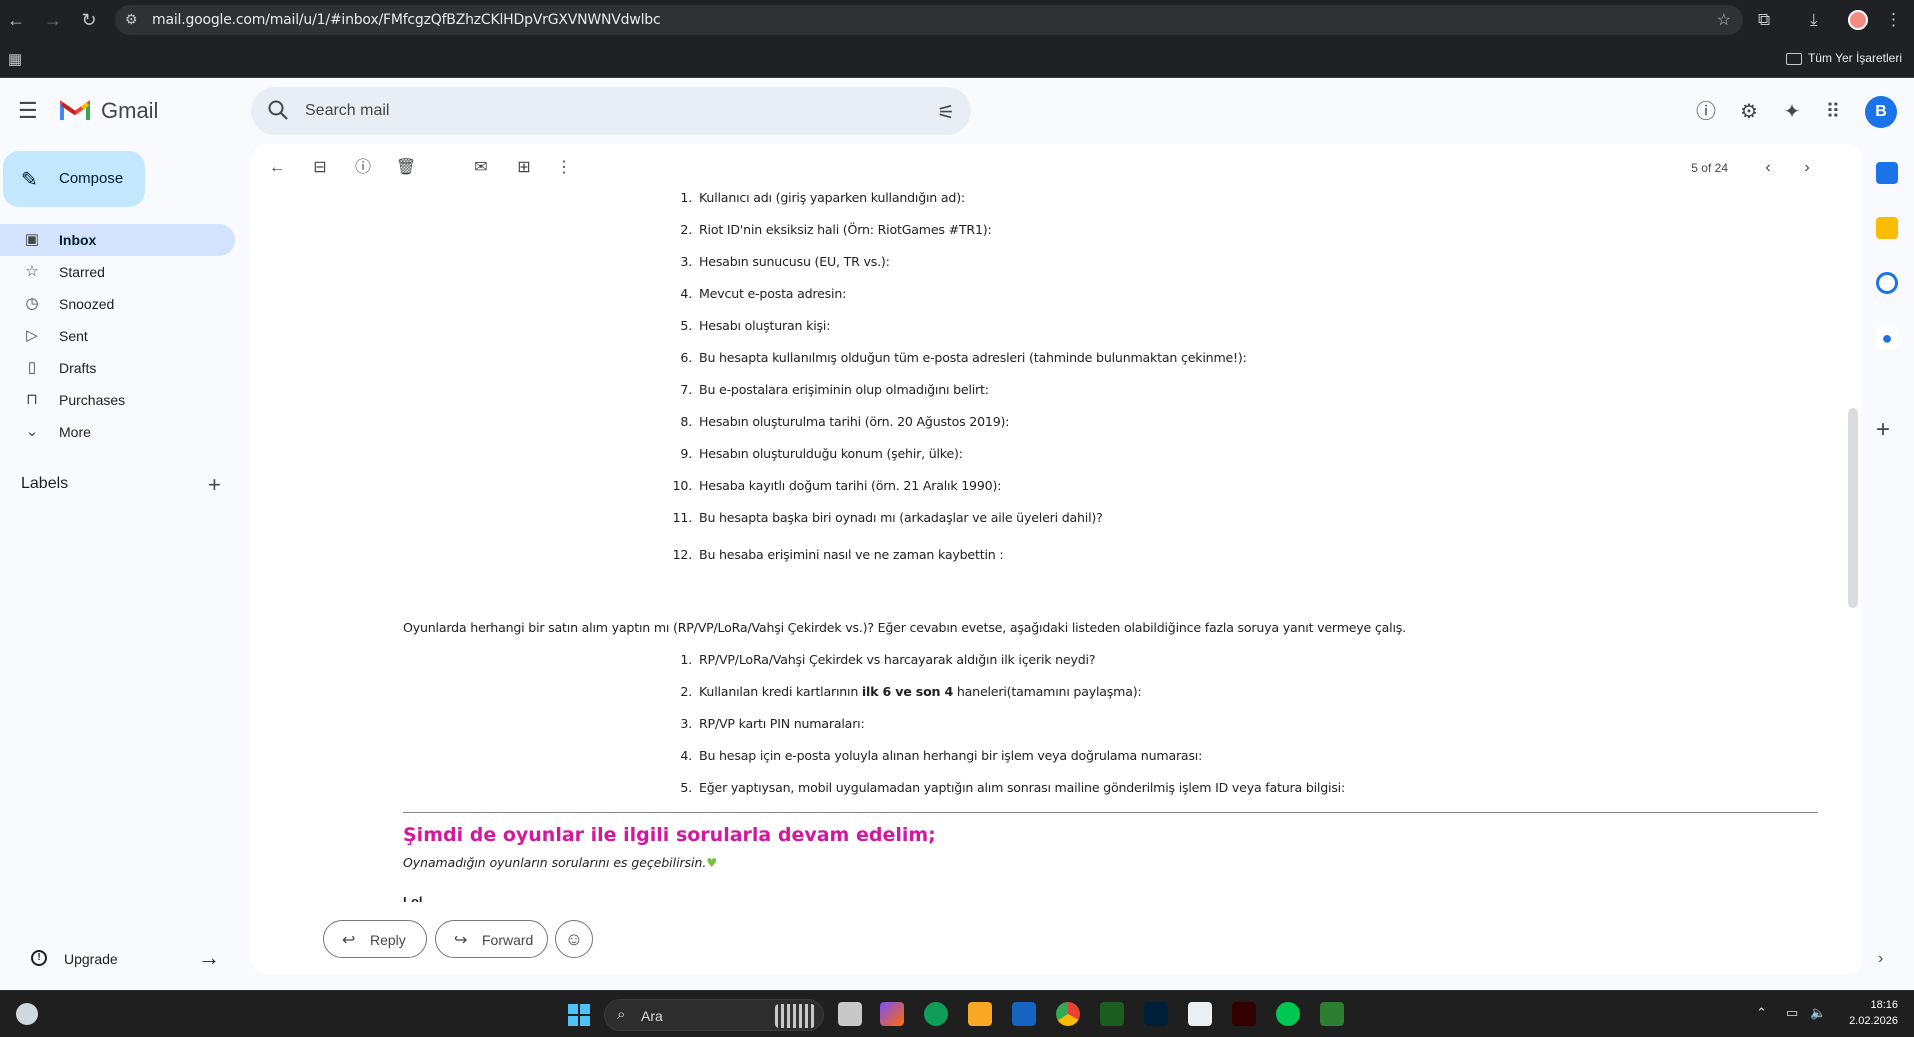 This screenshot has height=1037, width=1914. I want to click on delete-icon: 🗑, so click(406, 168).